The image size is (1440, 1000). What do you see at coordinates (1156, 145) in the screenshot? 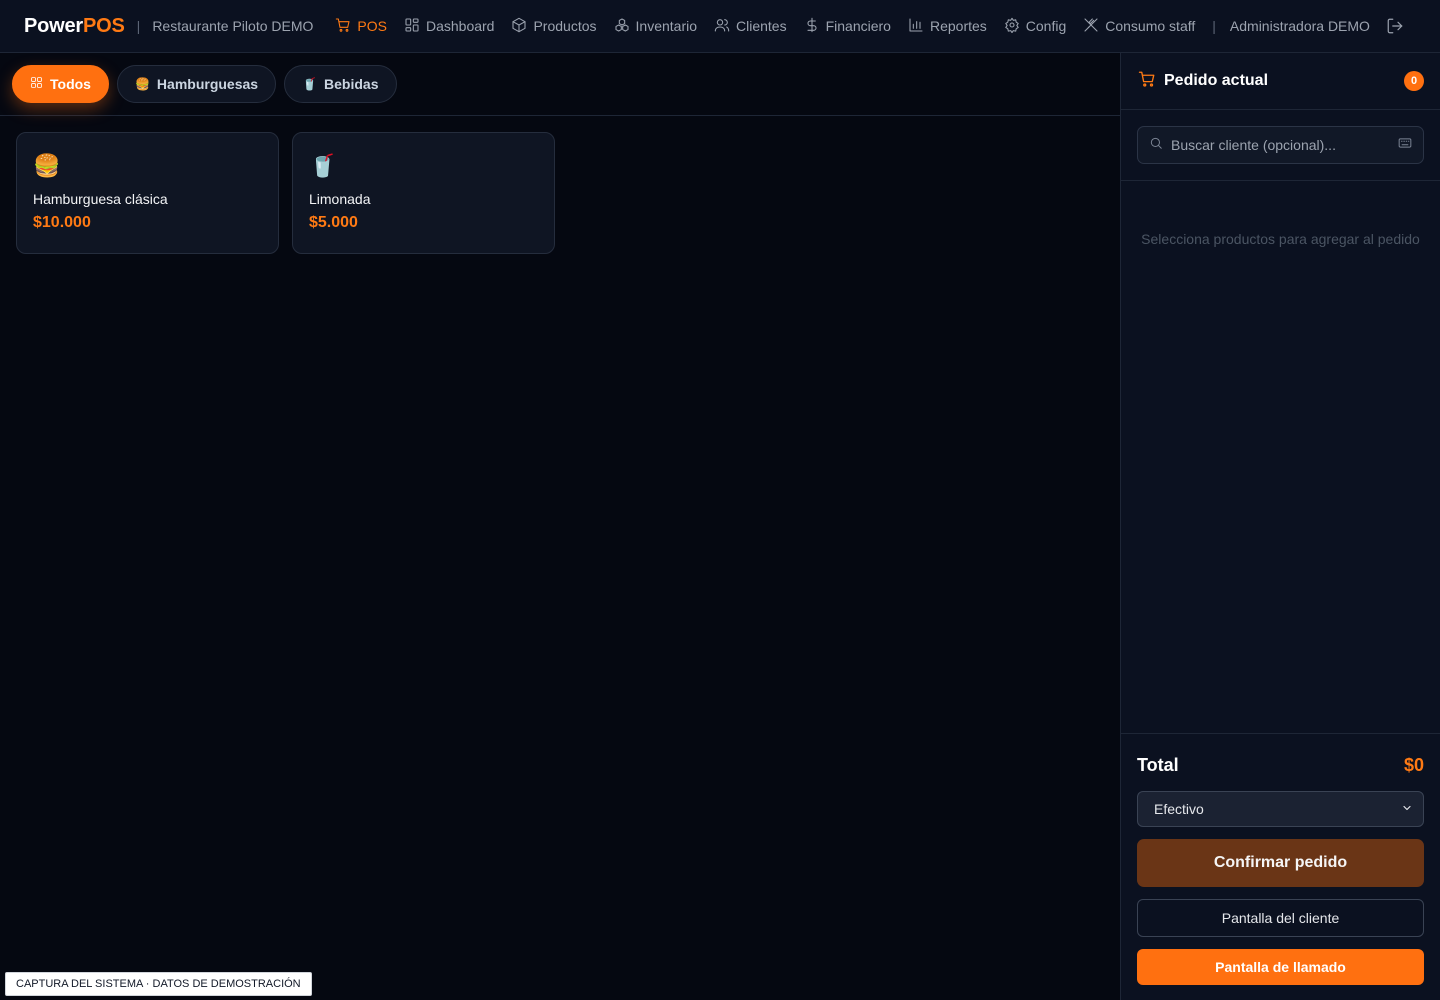
I see `search-icon` at bounding box center [1156, 145].